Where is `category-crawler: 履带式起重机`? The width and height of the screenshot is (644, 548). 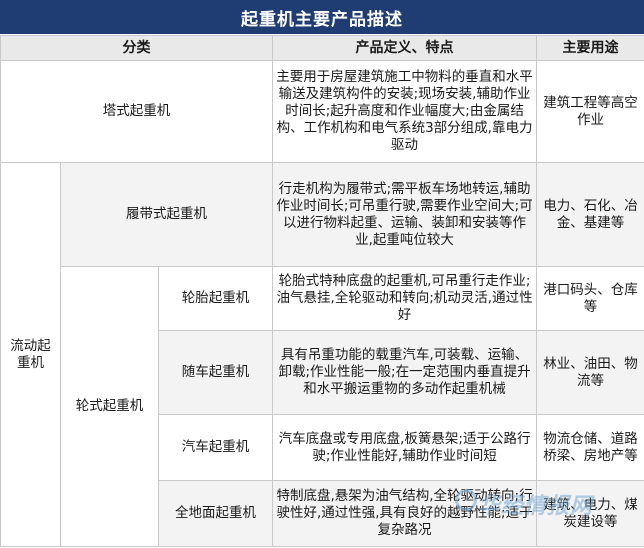
category-crawler: 履带式起重机 is located at coordinates (166, 214).